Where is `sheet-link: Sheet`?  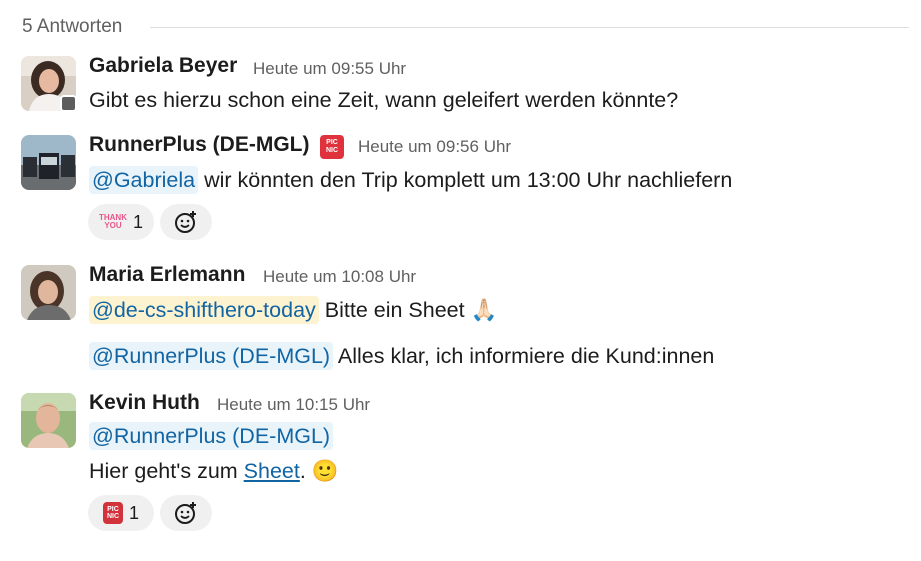
sheet-link: Sheet is located at coordinates (272, 471).